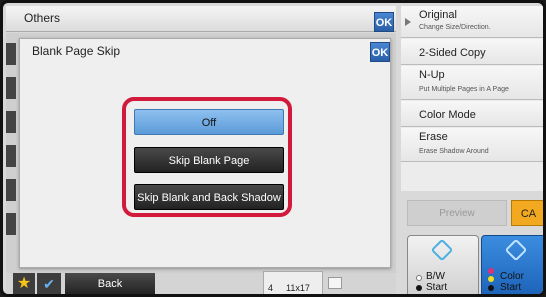 This screenshot has width=546, height=297. What do you see at coordinates (527, 213) in the screenshot?
I see `clear-all-button: CA` at bounding box center [527, 213].